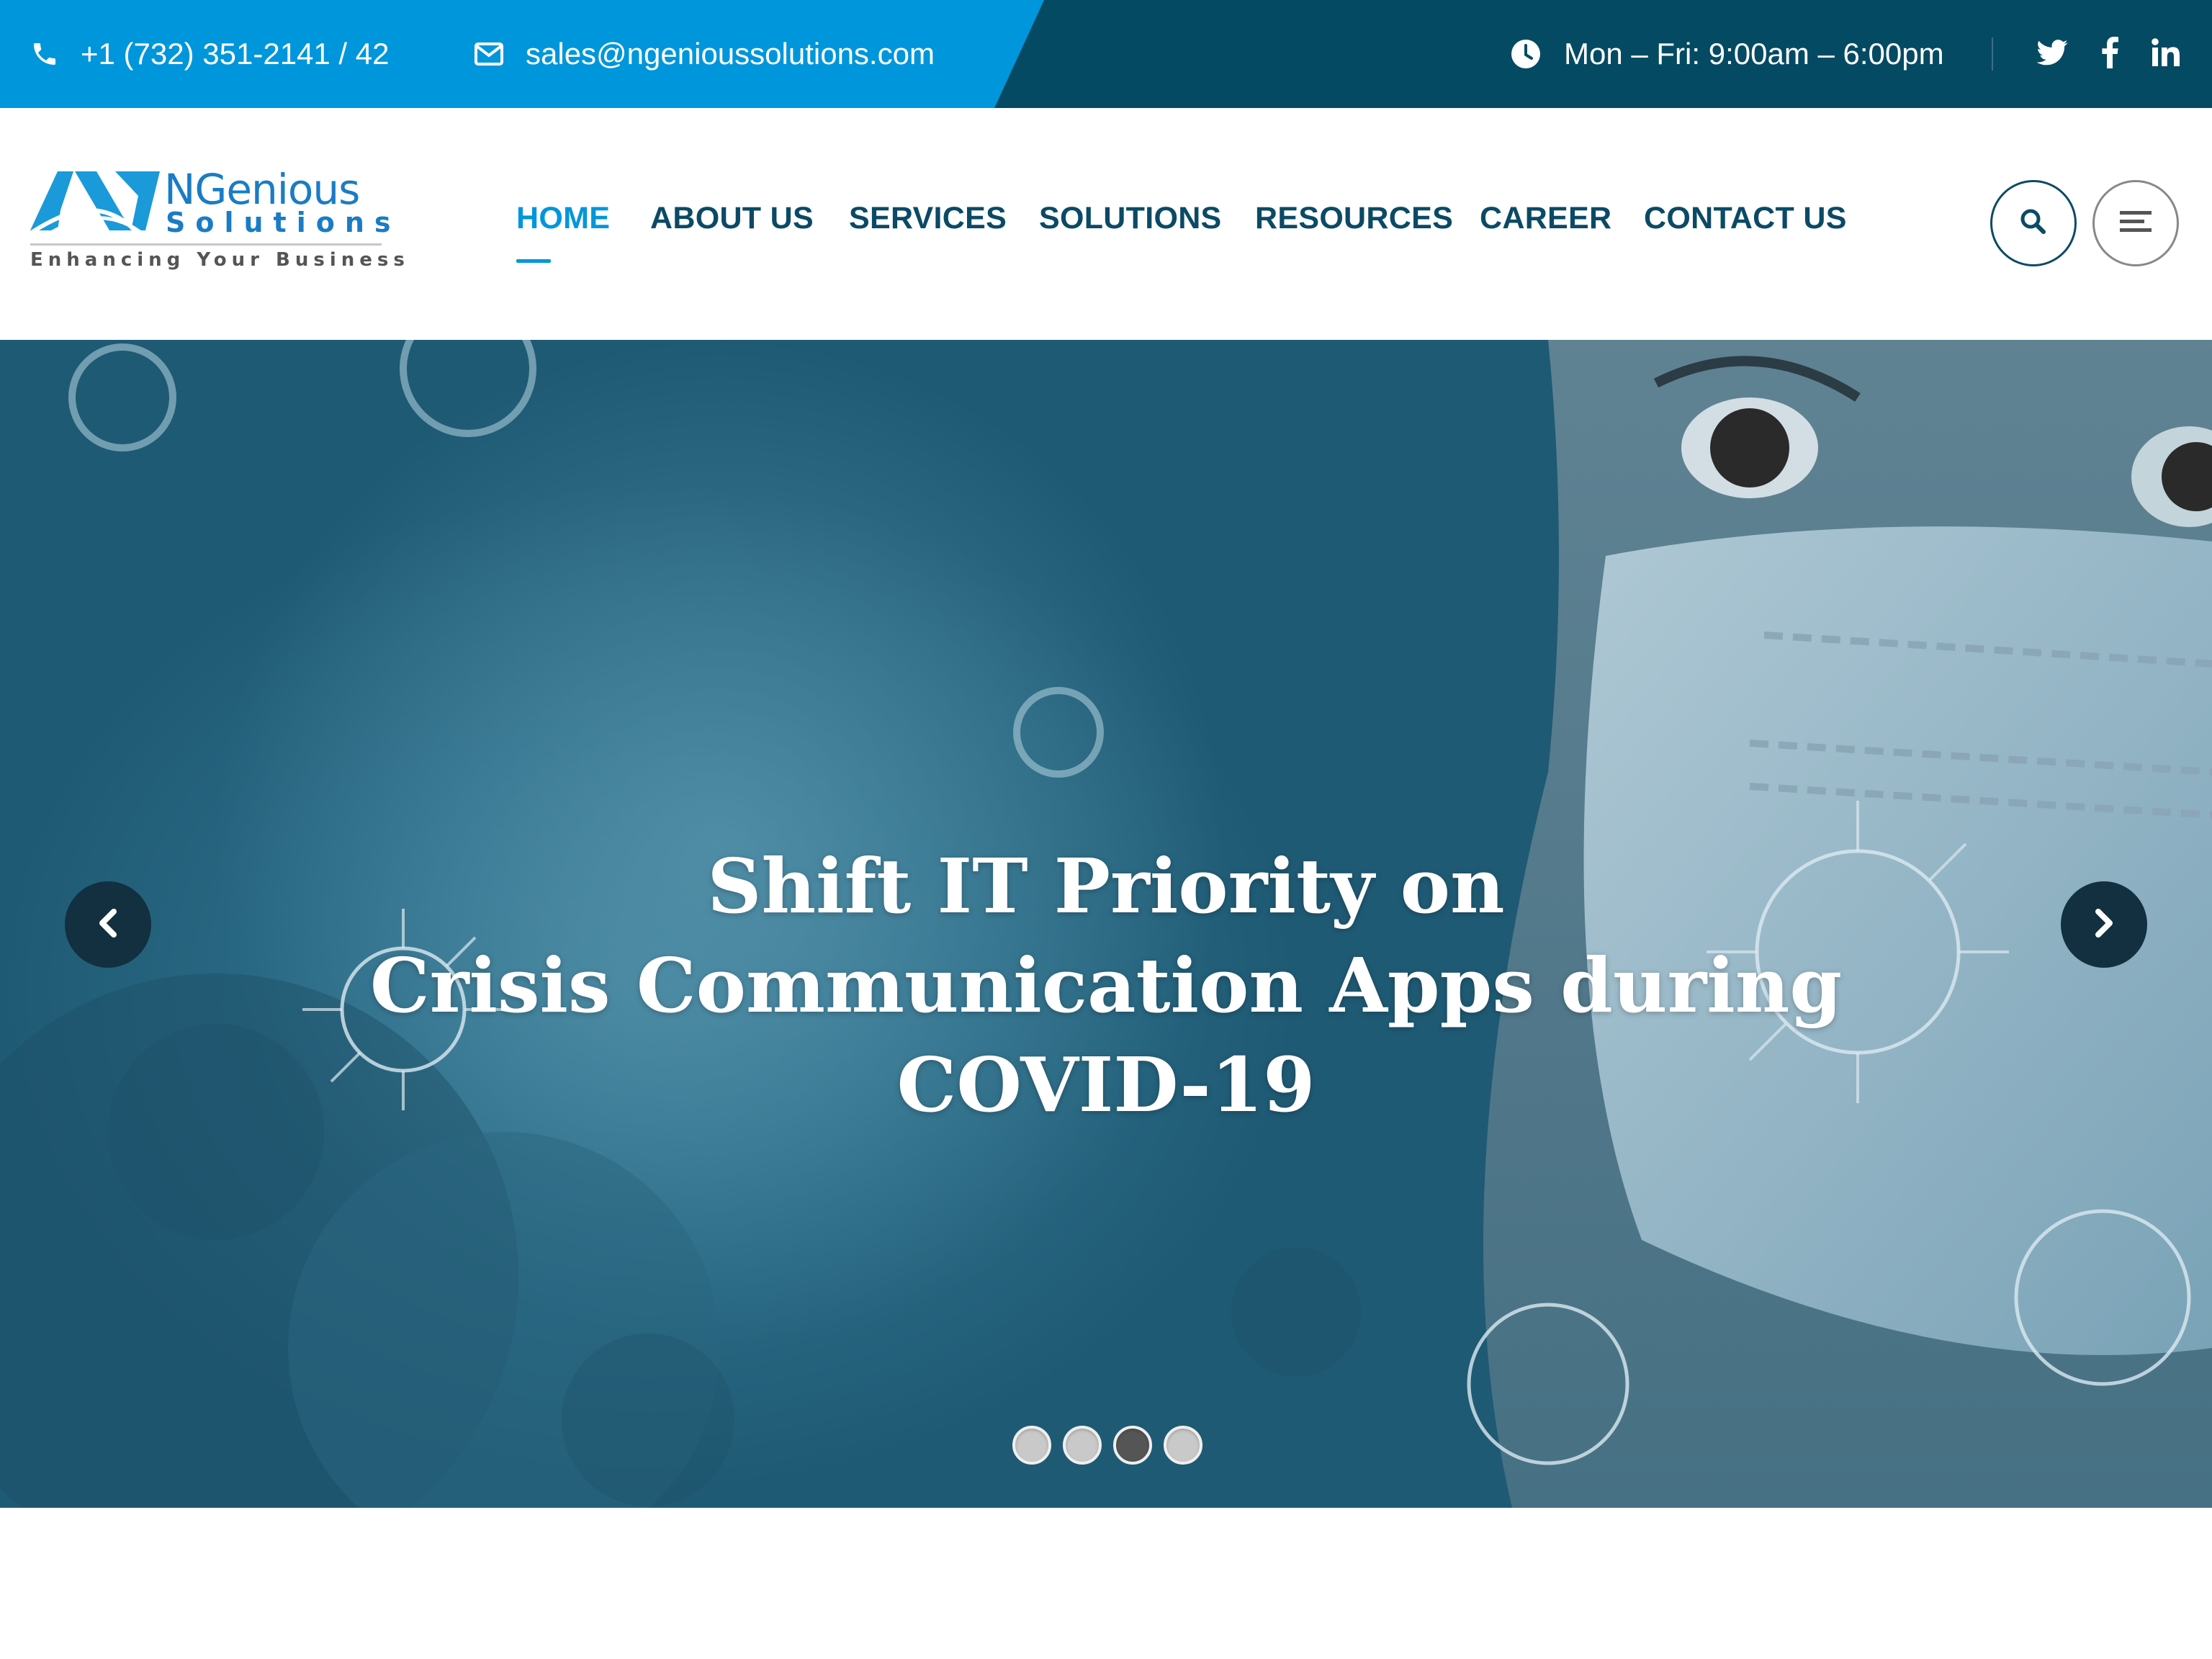 The height and width of the screenshot is (1659, 2212). I want to click on slider-prev-button, so click(108, 925).